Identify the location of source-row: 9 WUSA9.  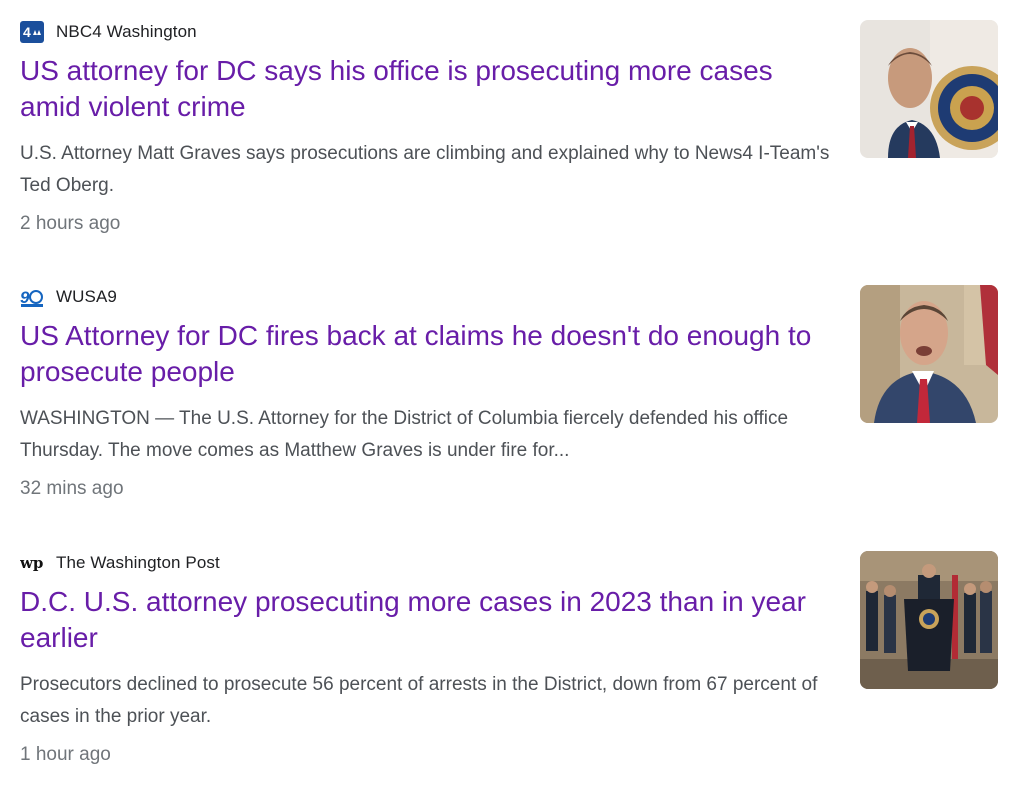
(427, 297).